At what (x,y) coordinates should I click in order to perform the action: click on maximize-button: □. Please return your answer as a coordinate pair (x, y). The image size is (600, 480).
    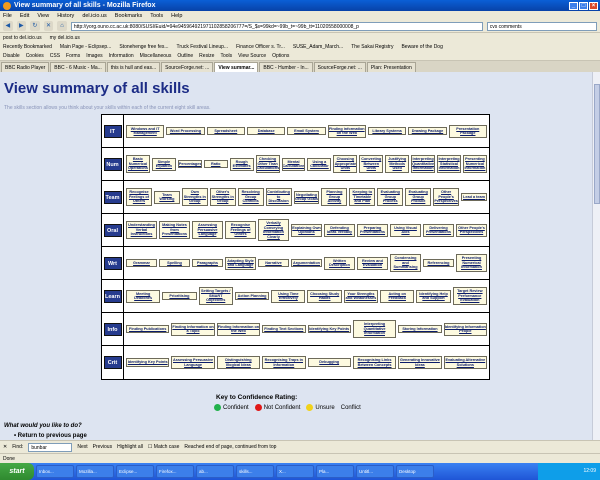
    Looking at the image, I should click on (583, 5).